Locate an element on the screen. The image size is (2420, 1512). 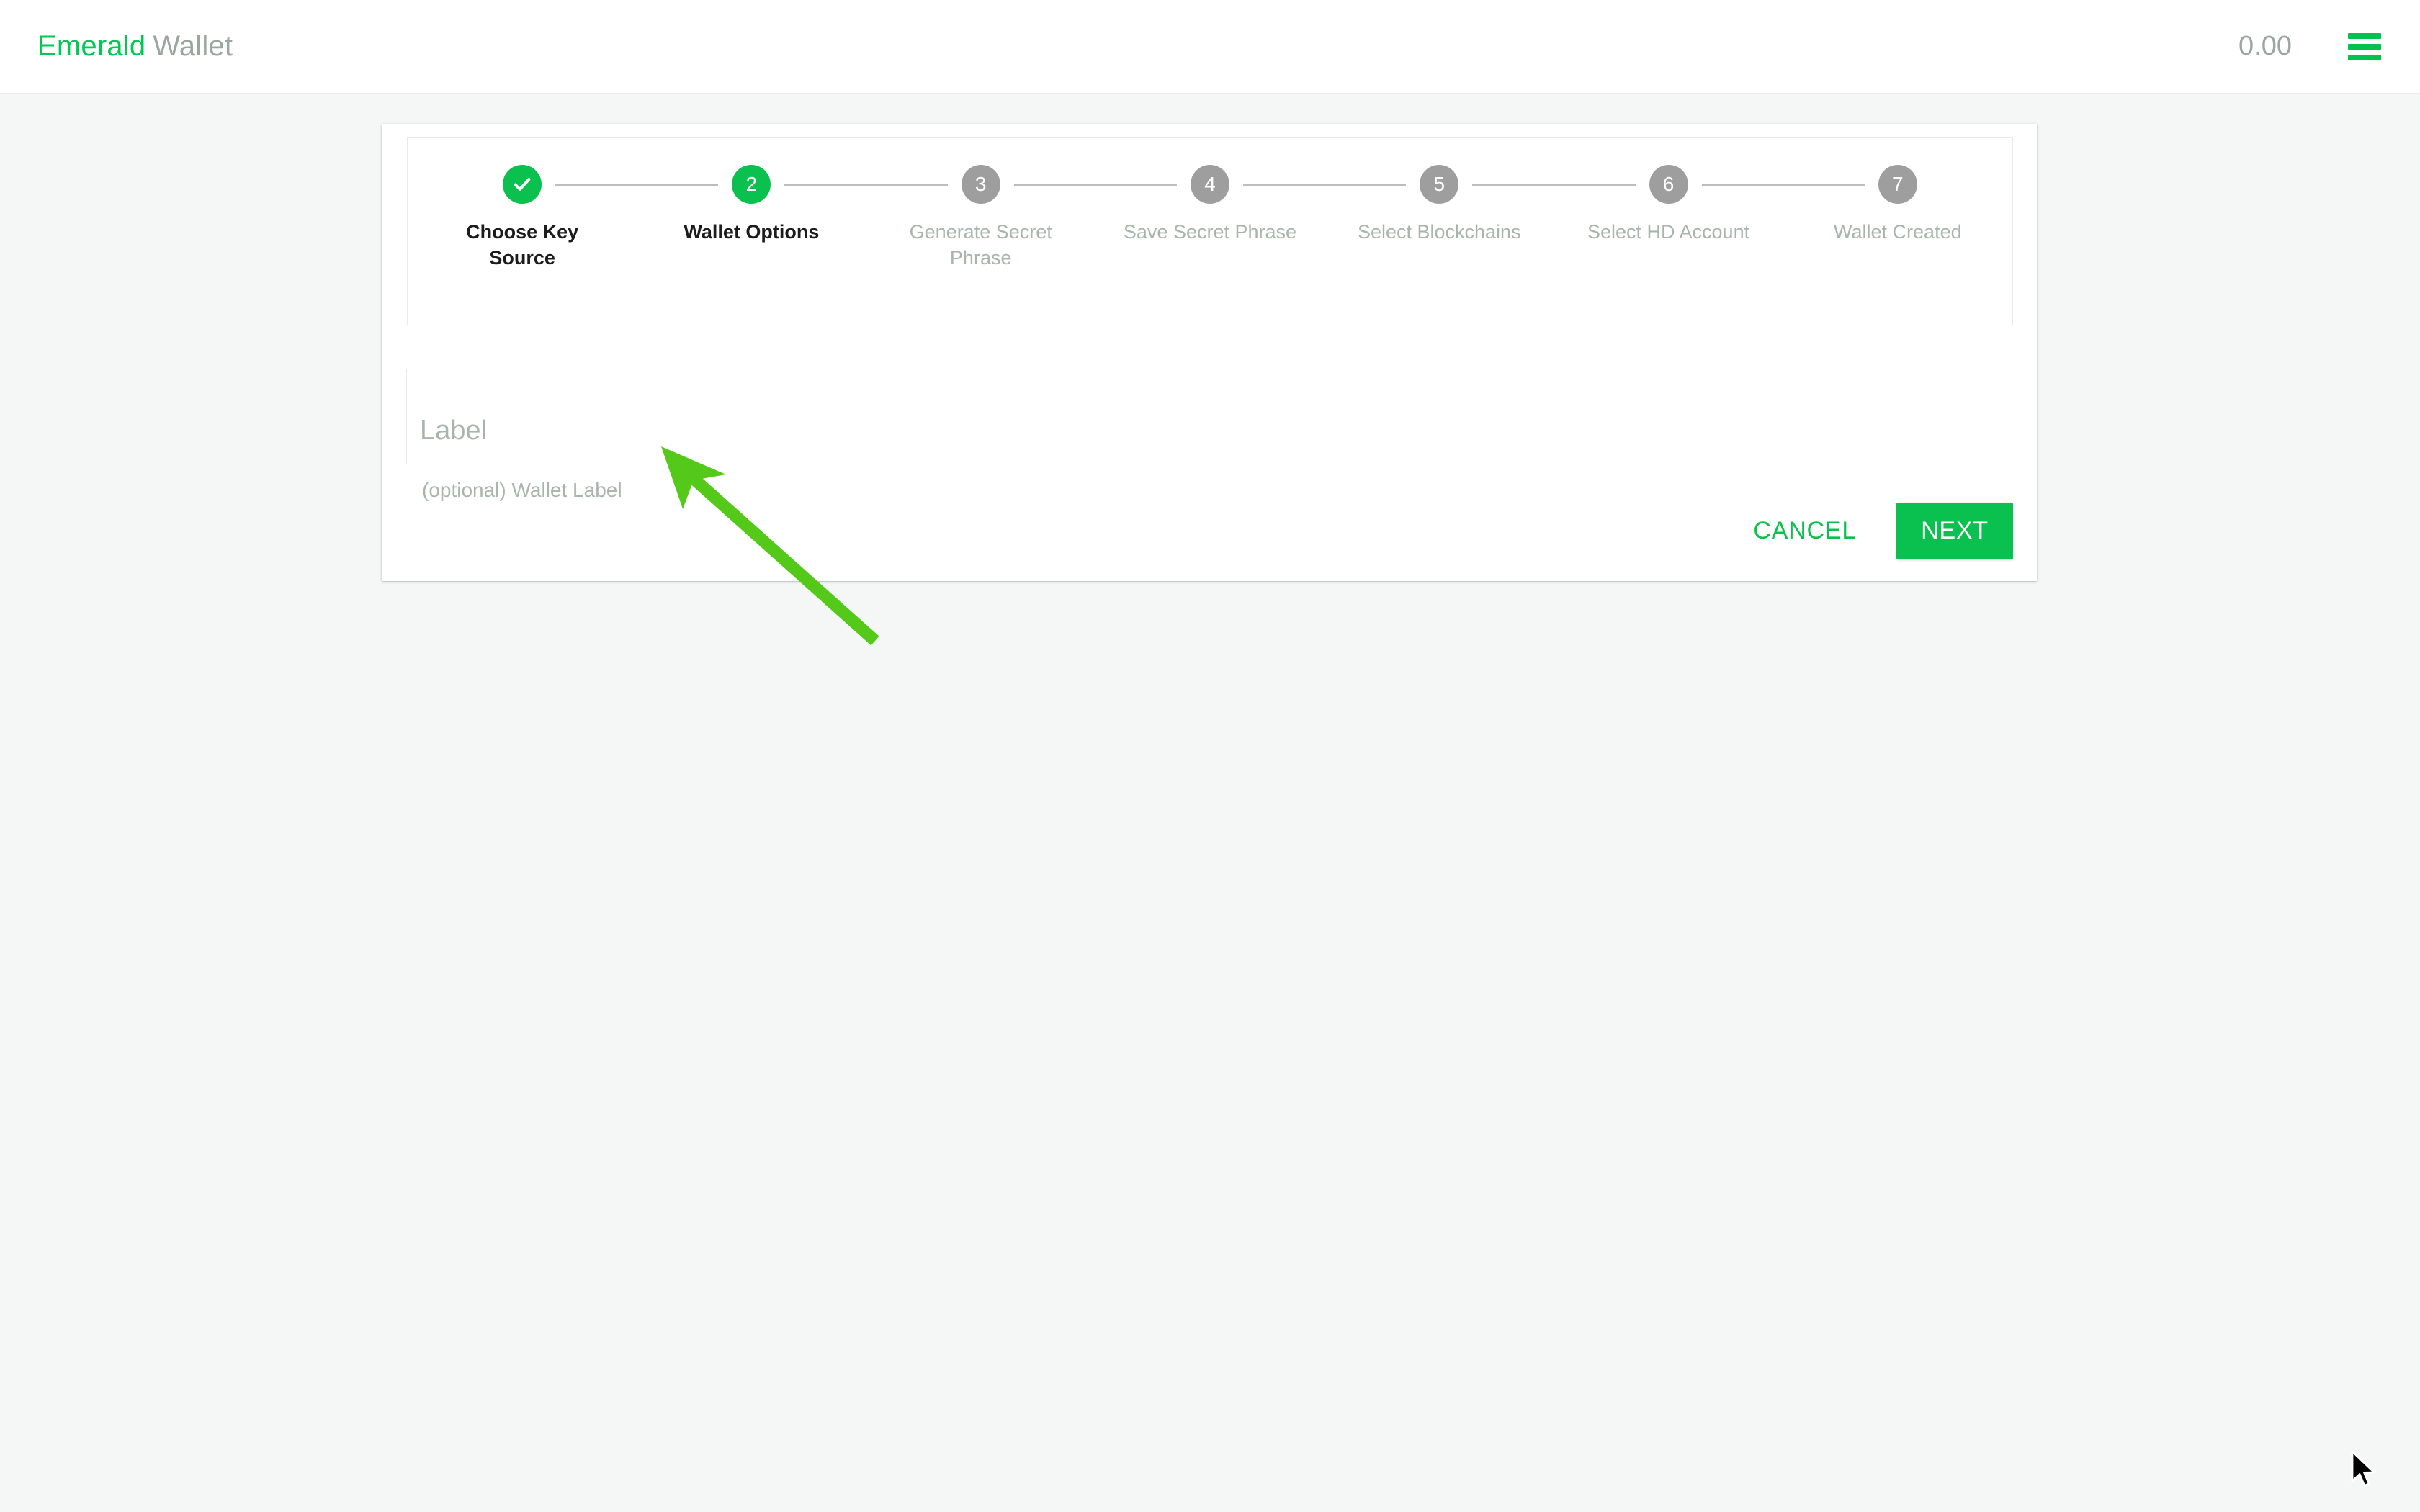
stepper-step-2: 2 Wallet Options is located at coordinates (751, 205).